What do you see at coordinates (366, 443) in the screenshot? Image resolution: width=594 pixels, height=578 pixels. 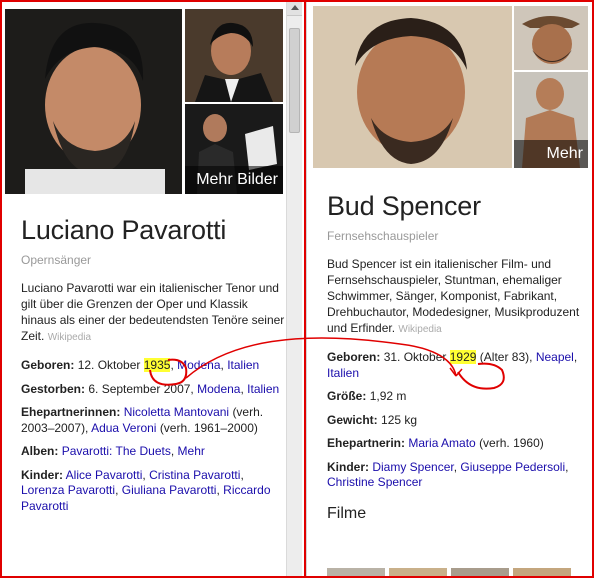 I see `fact-label: Ehepartnerin:` at bounding box center [366, 443].